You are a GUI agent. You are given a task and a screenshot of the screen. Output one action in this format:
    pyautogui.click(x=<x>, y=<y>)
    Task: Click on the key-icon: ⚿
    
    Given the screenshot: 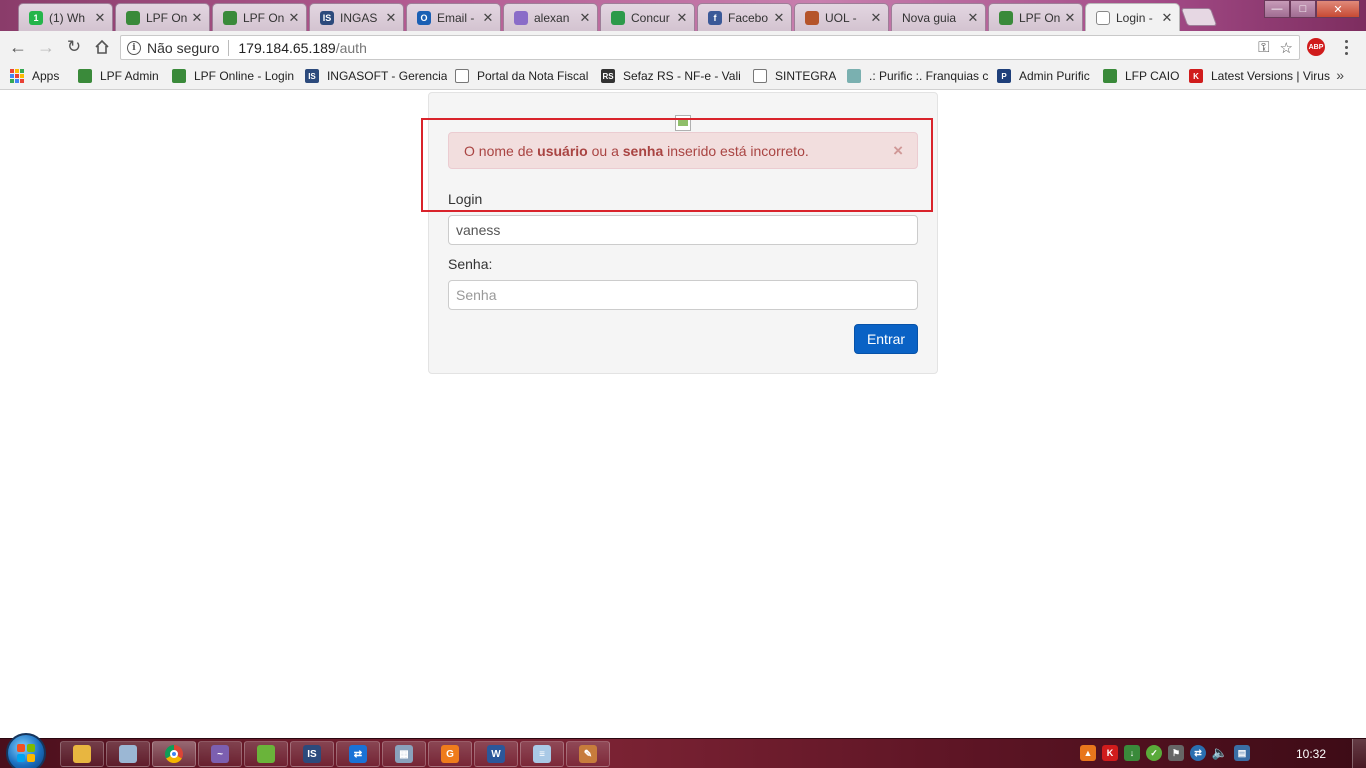 What is the action you would take?
    pyautogui.click(x=1263, y=48)
    